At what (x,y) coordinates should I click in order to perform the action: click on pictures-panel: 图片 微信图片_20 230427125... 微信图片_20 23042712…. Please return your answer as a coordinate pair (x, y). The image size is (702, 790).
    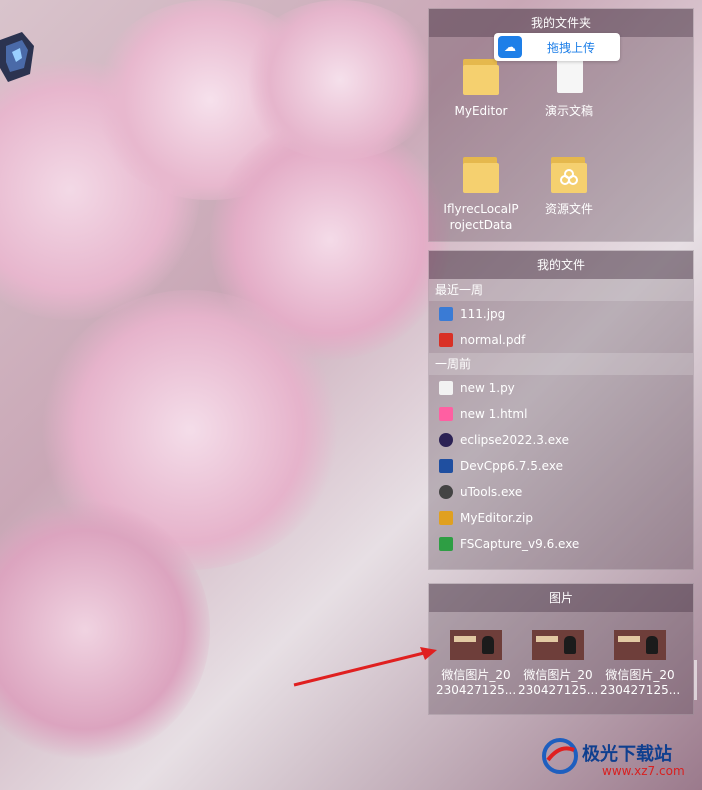
    Looking at the image, I should click on (561, 649).